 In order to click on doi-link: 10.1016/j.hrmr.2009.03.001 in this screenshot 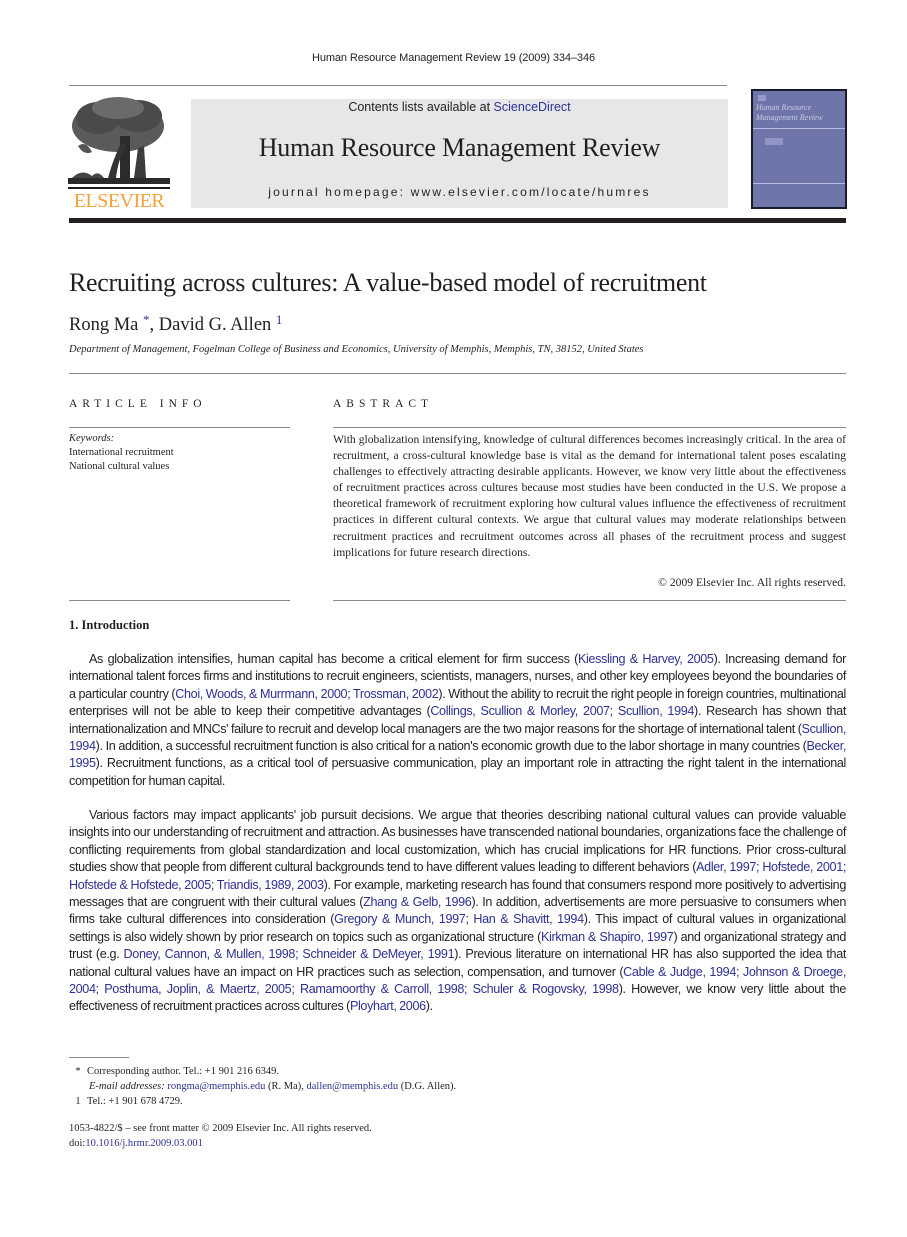, I will do `click(144, 1143)`.